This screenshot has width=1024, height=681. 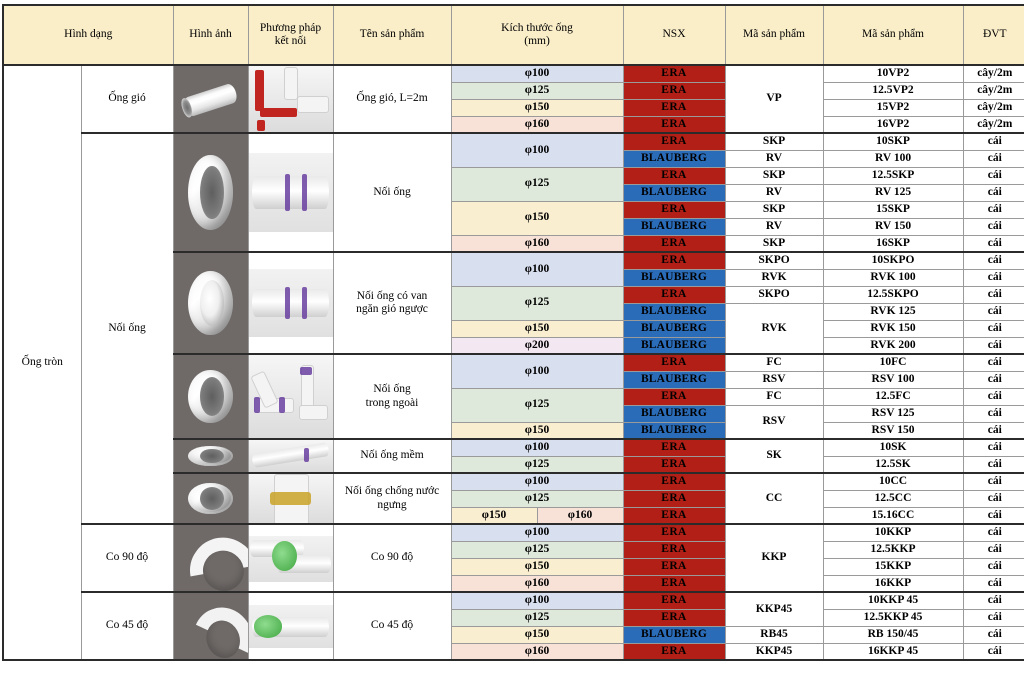 I want to click on elbow-90-green-joint-icon, so click(x=291, y=558).